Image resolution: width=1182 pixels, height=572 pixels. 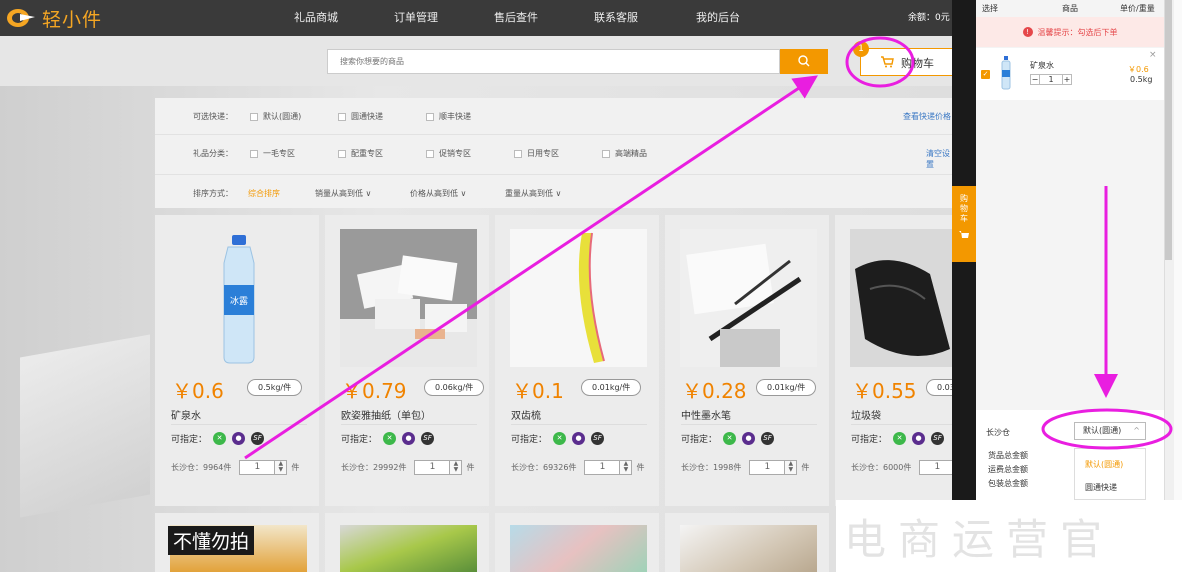 I want to click on search-button, so click(x=804, y=61).